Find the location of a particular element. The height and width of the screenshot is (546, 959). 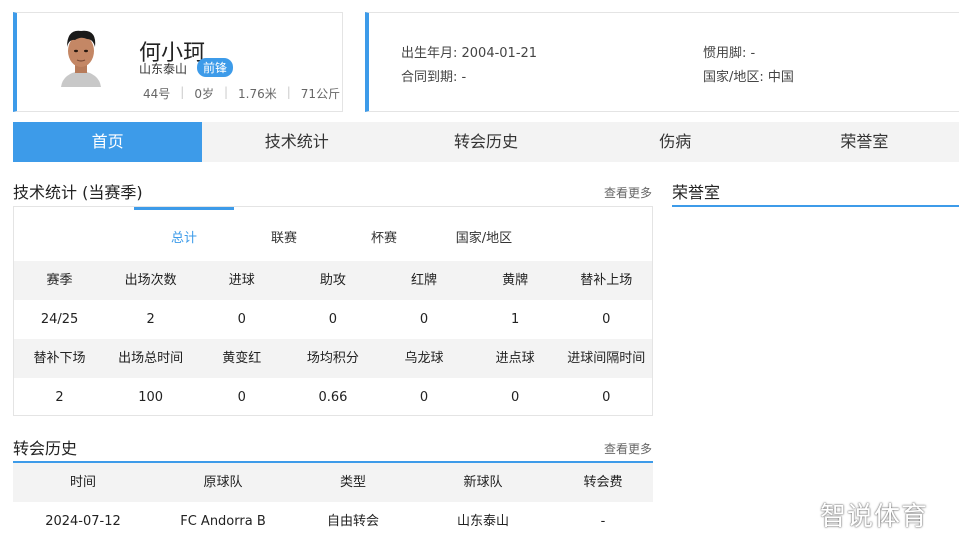

transfer-section-title: 转会历史 is located at coordinates (45, 448).